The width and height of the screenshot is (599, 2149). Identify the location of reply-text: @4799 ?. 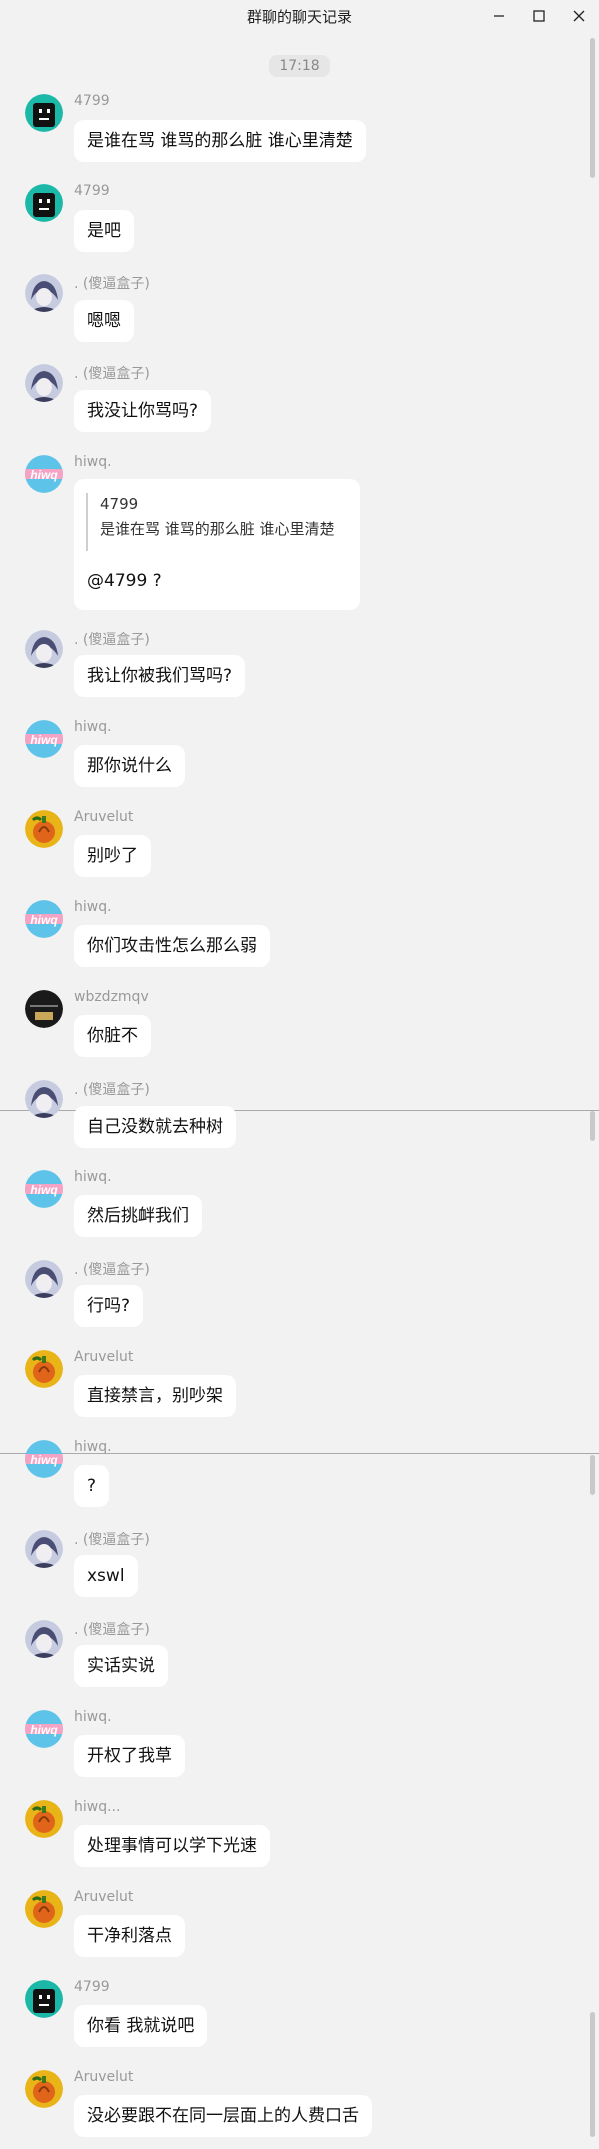
(124, 581).